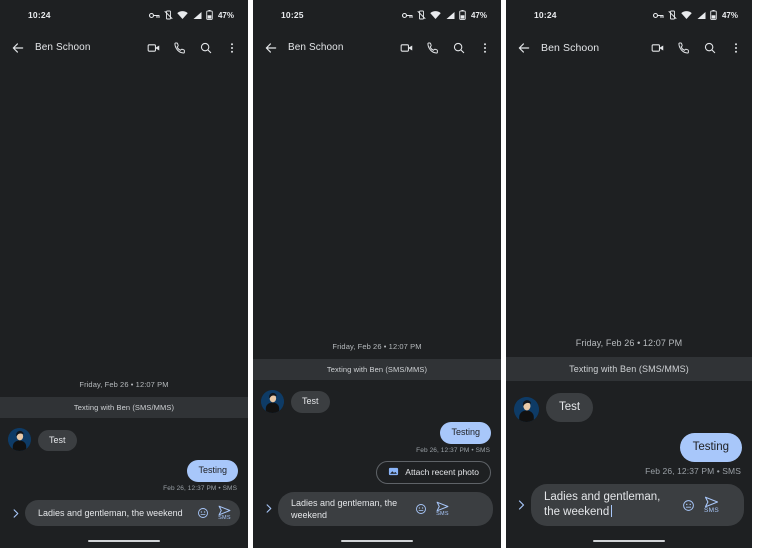 This screenshot has width=757, height=548. What do you see at coordinates (612, 511) in the screenshot?
I see `text-caret` at bounding box center [612, 511].